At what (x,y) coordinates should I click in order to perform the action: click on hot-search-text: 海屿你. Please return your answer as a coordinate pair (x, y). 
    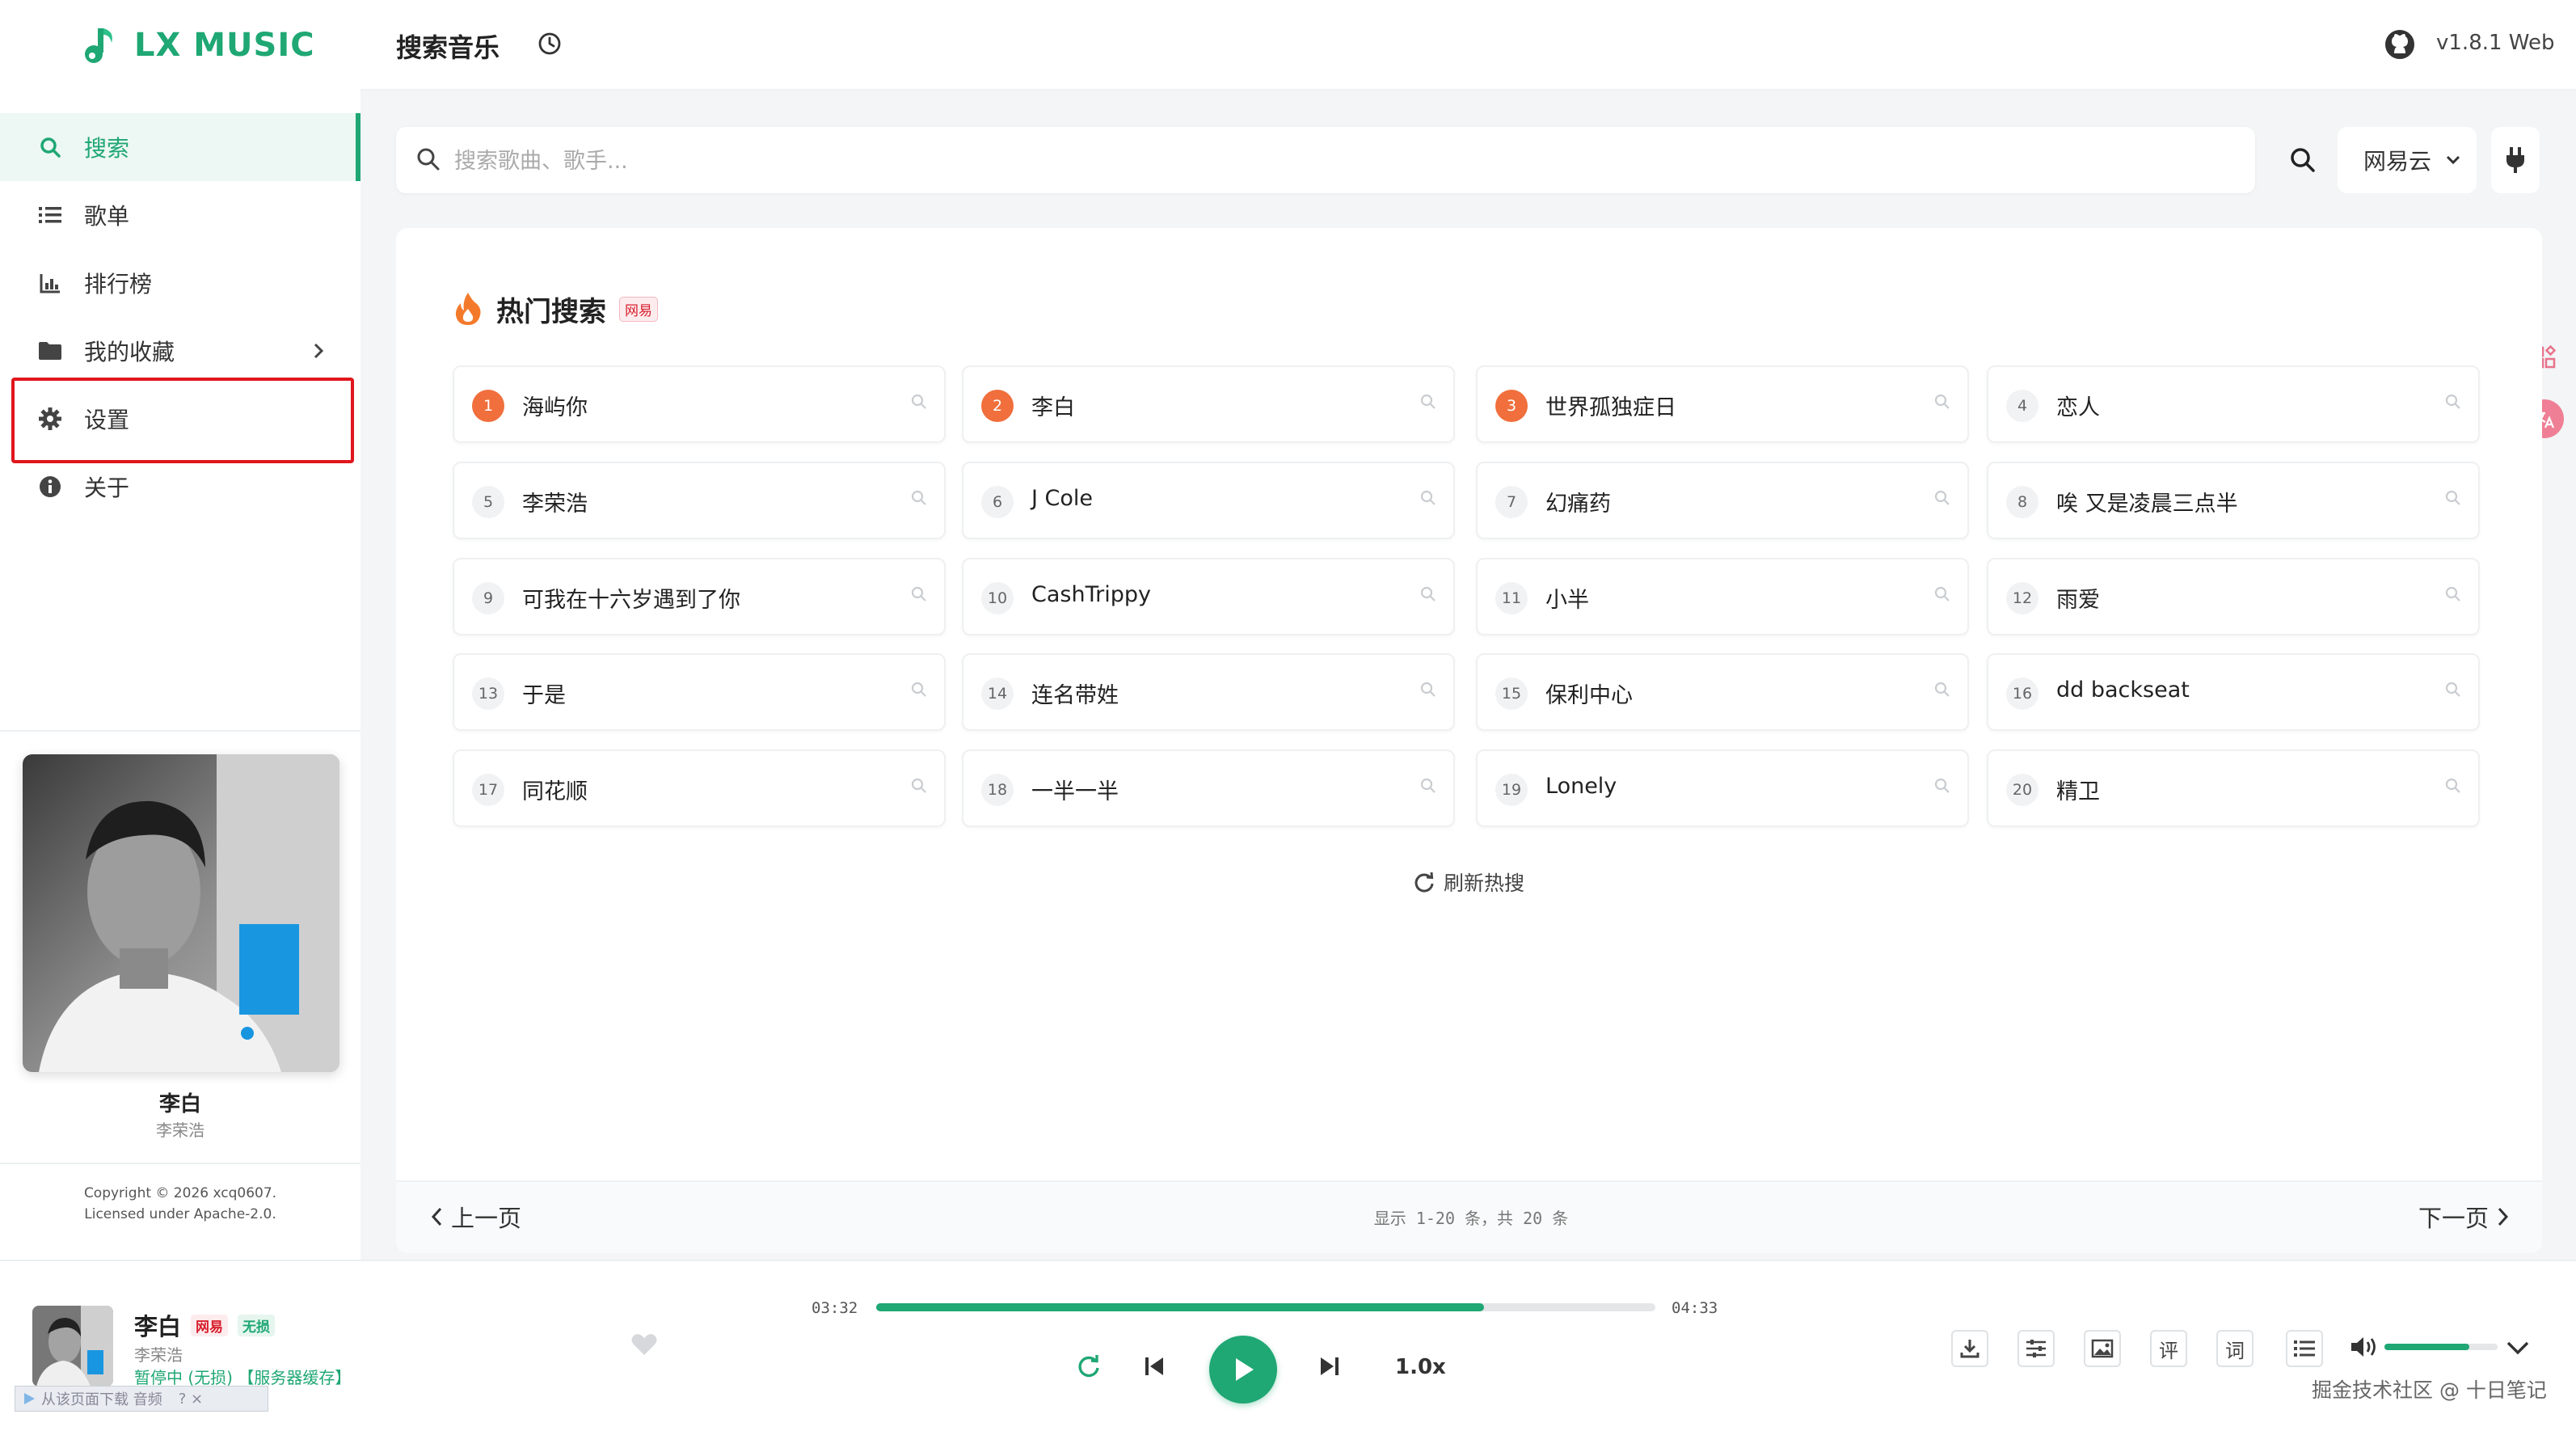
    Looking at the image, I should click on (555, 407).